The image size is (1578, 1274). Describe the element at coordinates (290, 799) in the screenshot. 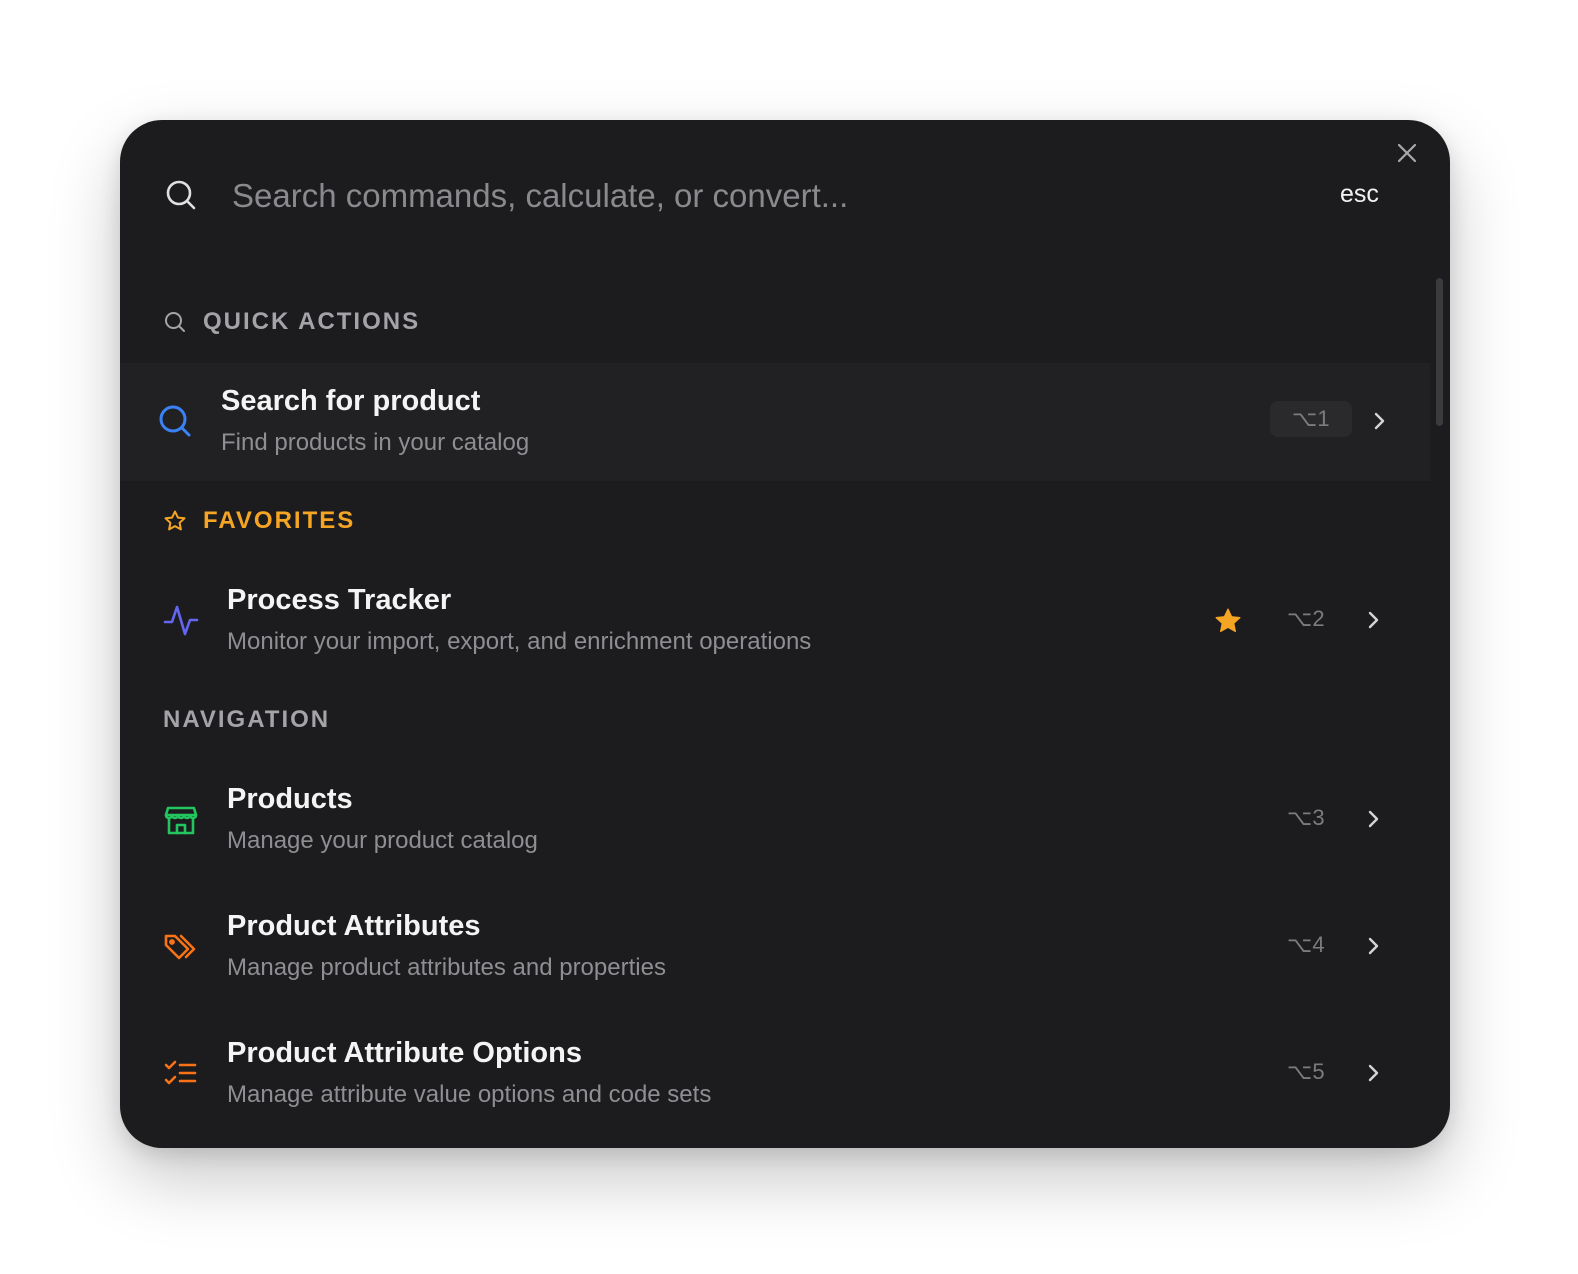

I see `item-title: Products` at that location.